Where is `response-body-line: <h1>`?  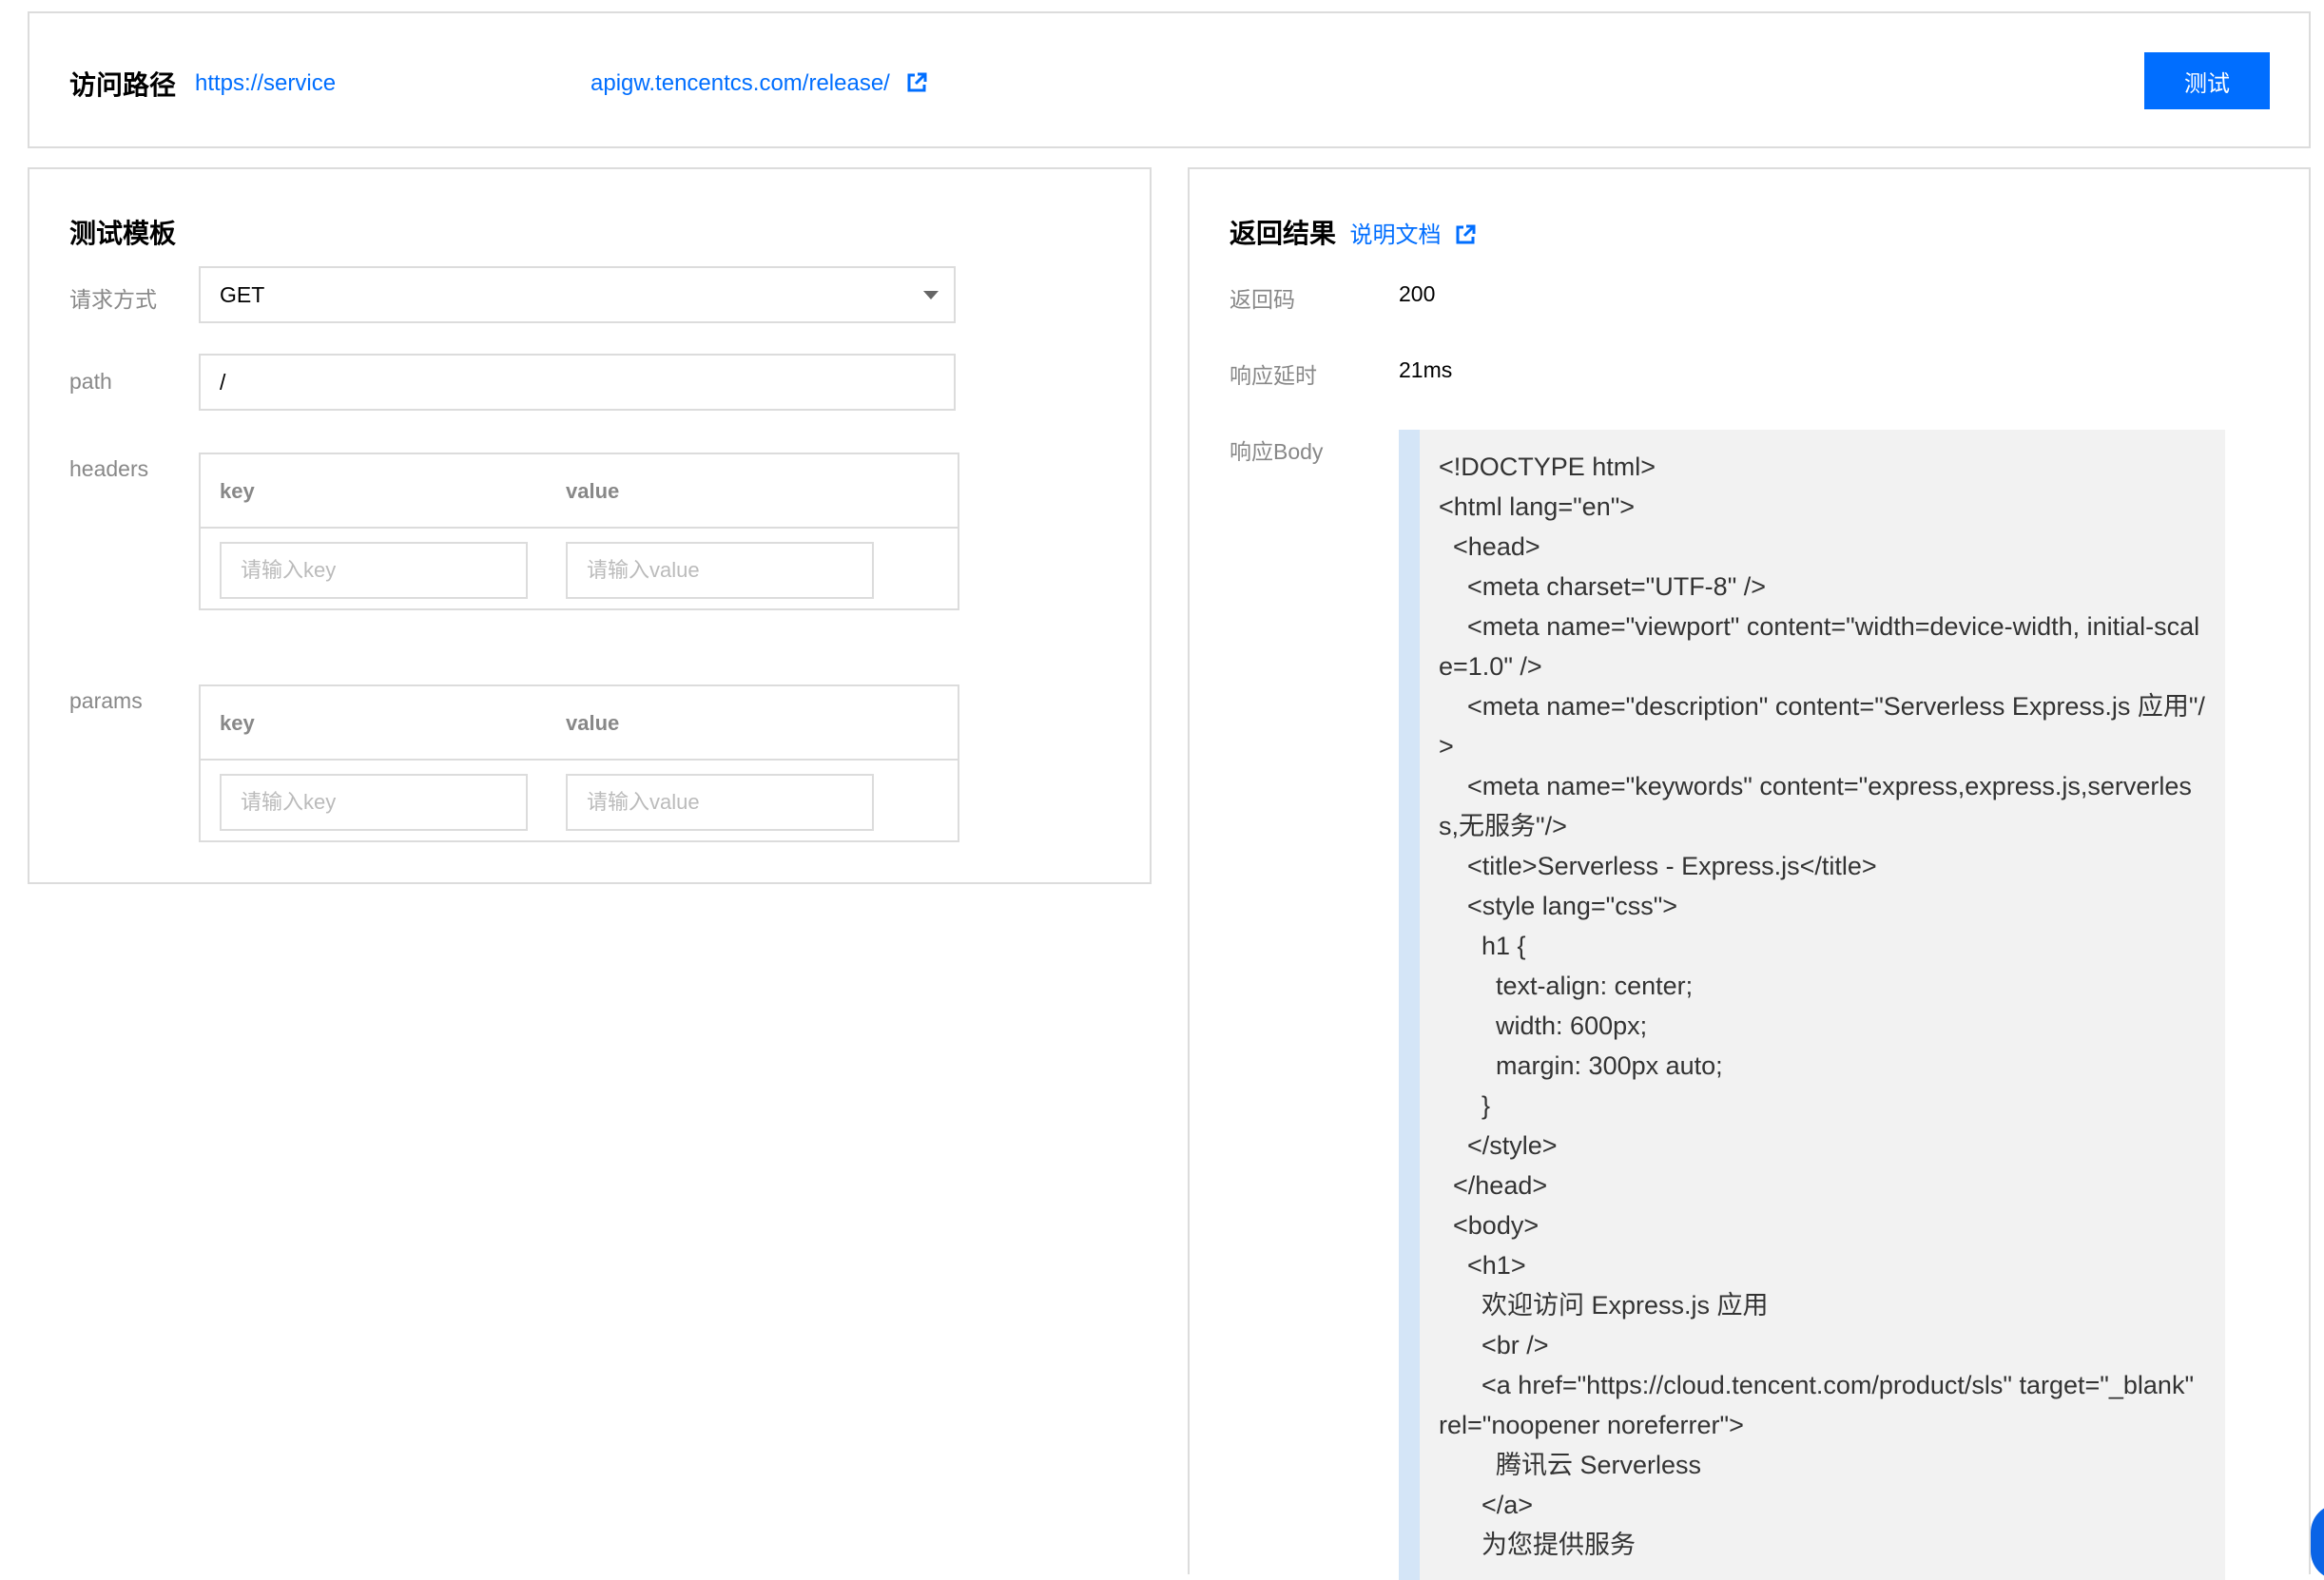
response-body-line: <h1> is located at coordinates (1482, 1266).